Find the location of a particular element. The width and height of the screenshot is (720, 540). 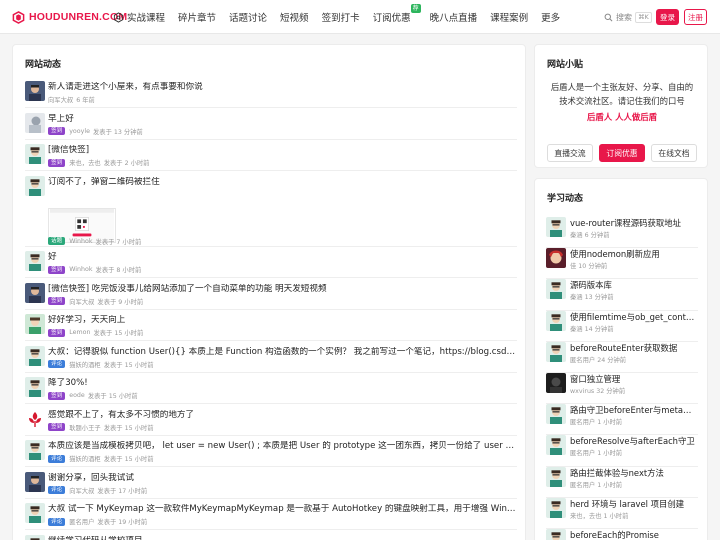

nav-item-checkin: 签到打卡 is located at coordinates (341, 17).